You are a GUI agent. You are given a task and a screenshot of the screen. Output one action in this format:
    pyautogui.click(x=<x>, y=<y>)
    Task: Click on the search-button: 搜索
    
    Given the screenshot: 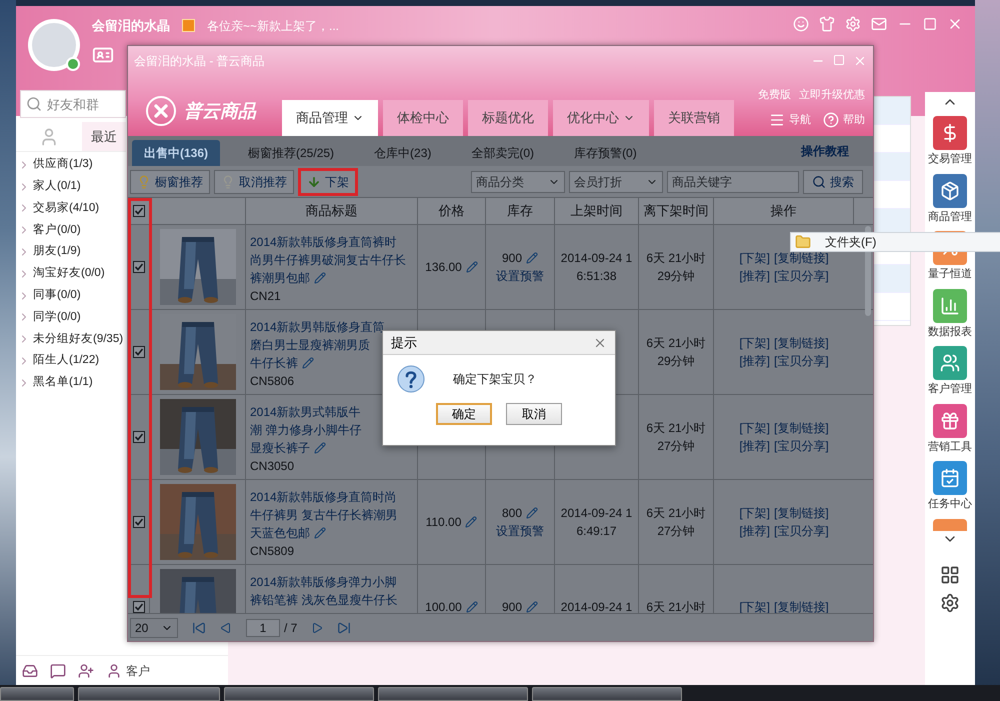 What is the action you would take?
    pyautogui.click(x=833, y=182)
    